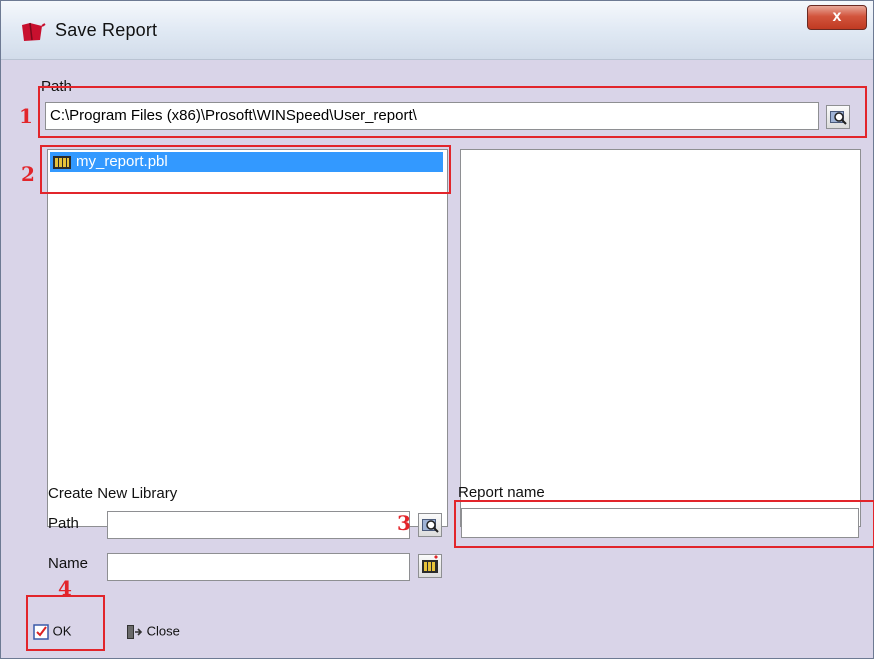  I want to click on close-window-button: x, so click(837, 17).